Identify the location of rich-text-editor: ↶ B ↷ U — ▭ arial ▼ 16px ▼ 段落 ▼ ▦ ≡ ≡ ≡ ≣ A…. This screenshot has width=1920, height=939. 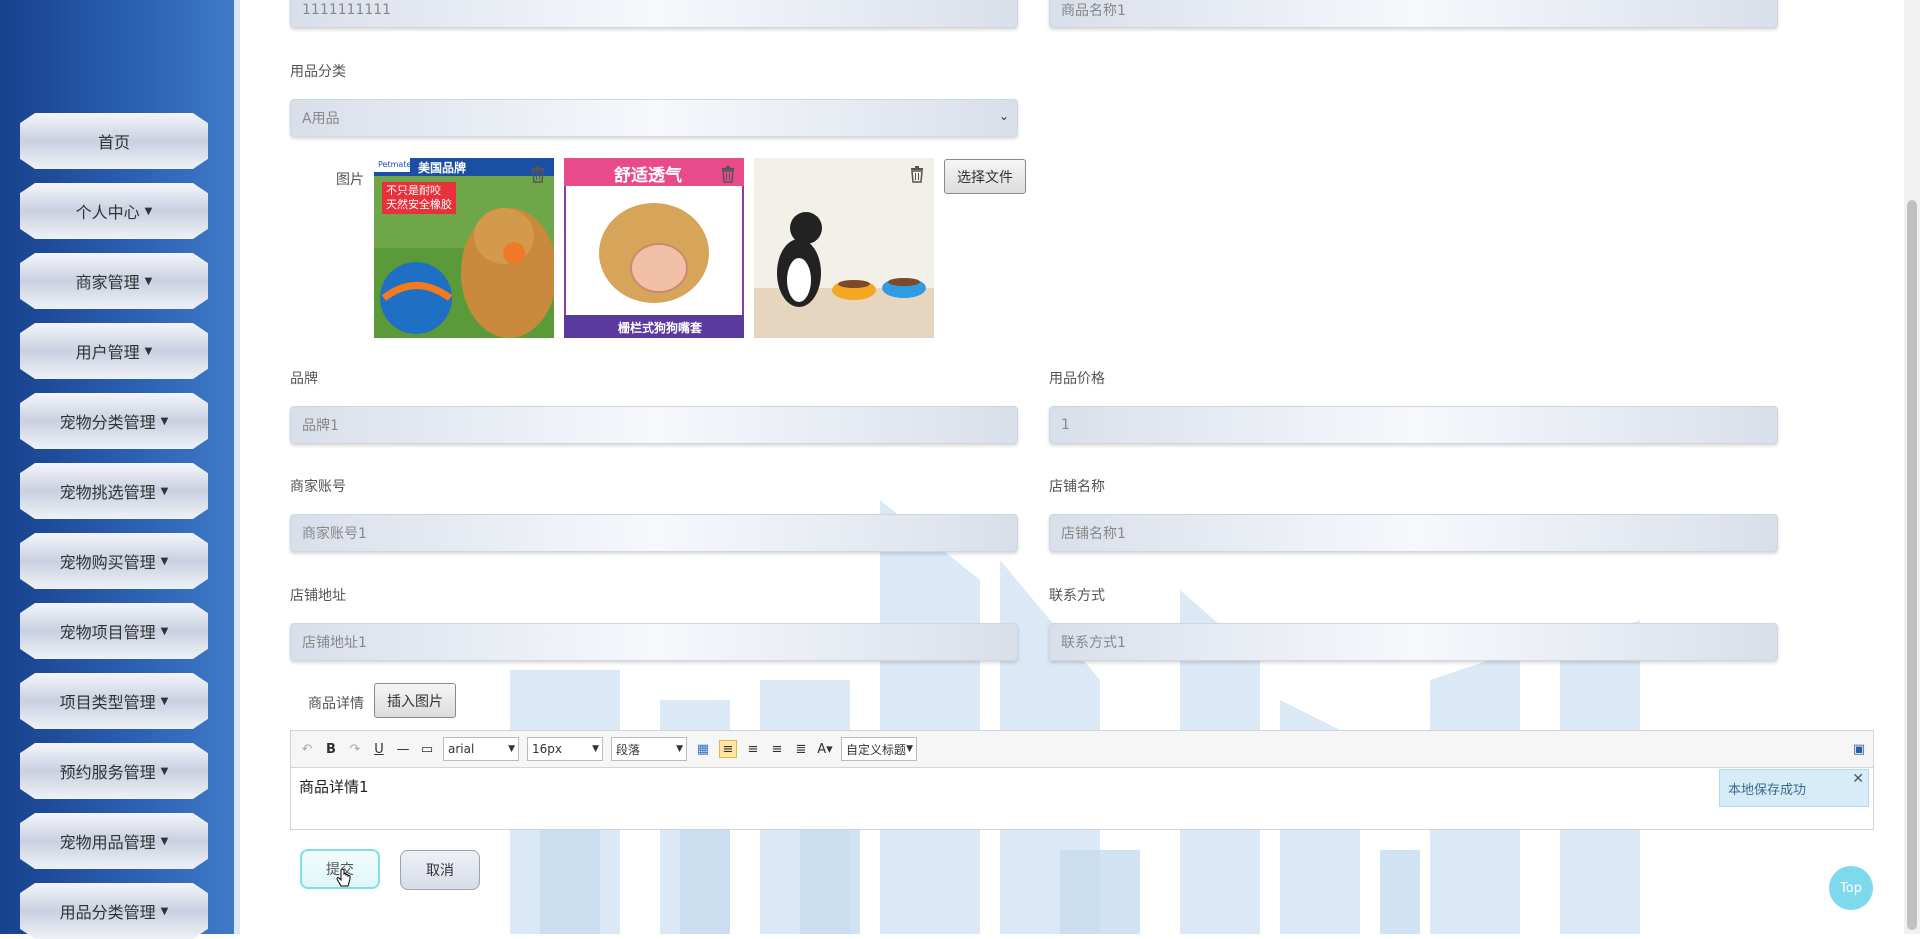
(1082, 780).